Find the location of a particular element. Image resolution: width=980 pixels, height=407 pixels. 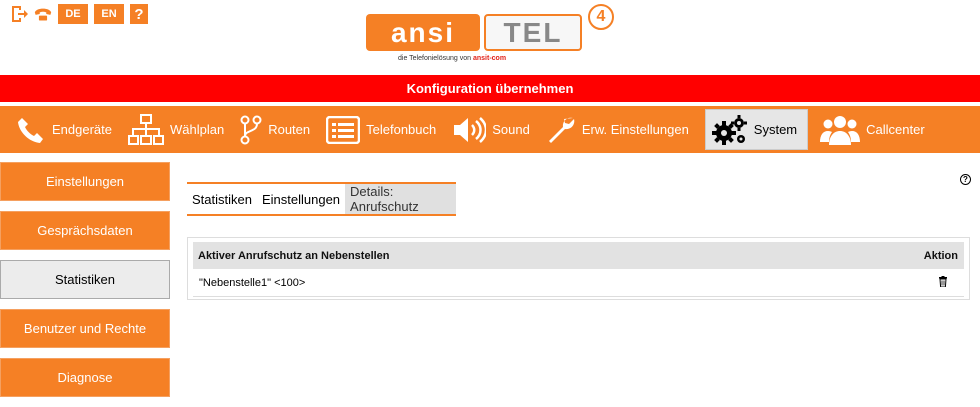

sidebar-item-statistiken: Statistiken is located at coordinates (85, 279).